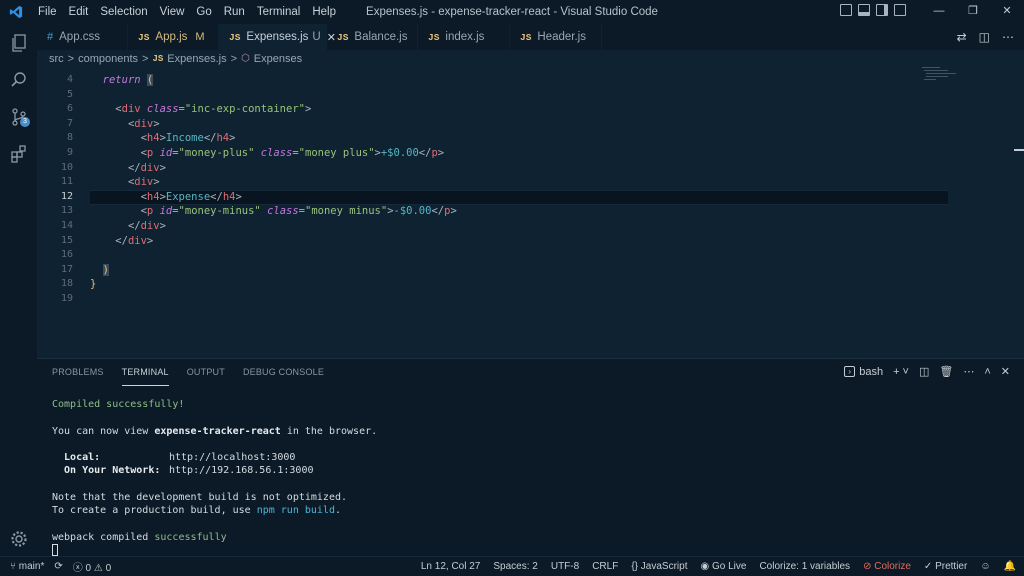  I want to click on tab-app-js: JS App.js M, so click(173, 37).